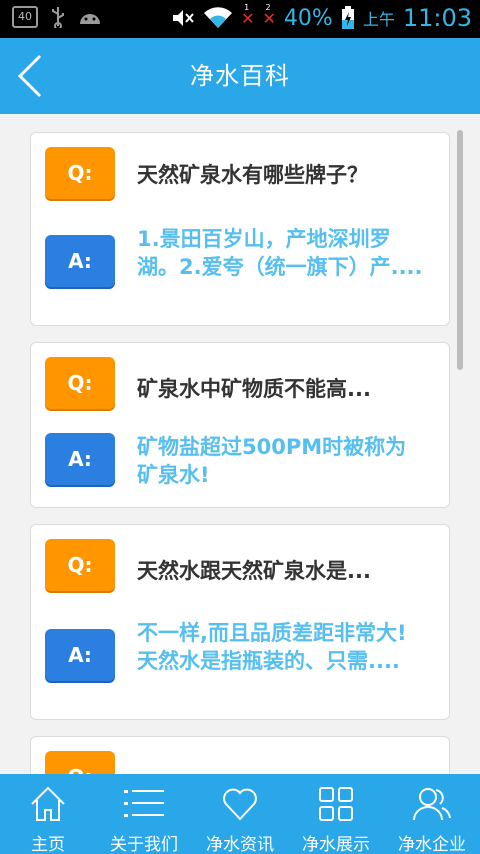 The height and width of the screenshot is (854, 480). Describe the element at coordinates (432, 844) in the screenshot. I see `tab-label: 净水企业` at that location.